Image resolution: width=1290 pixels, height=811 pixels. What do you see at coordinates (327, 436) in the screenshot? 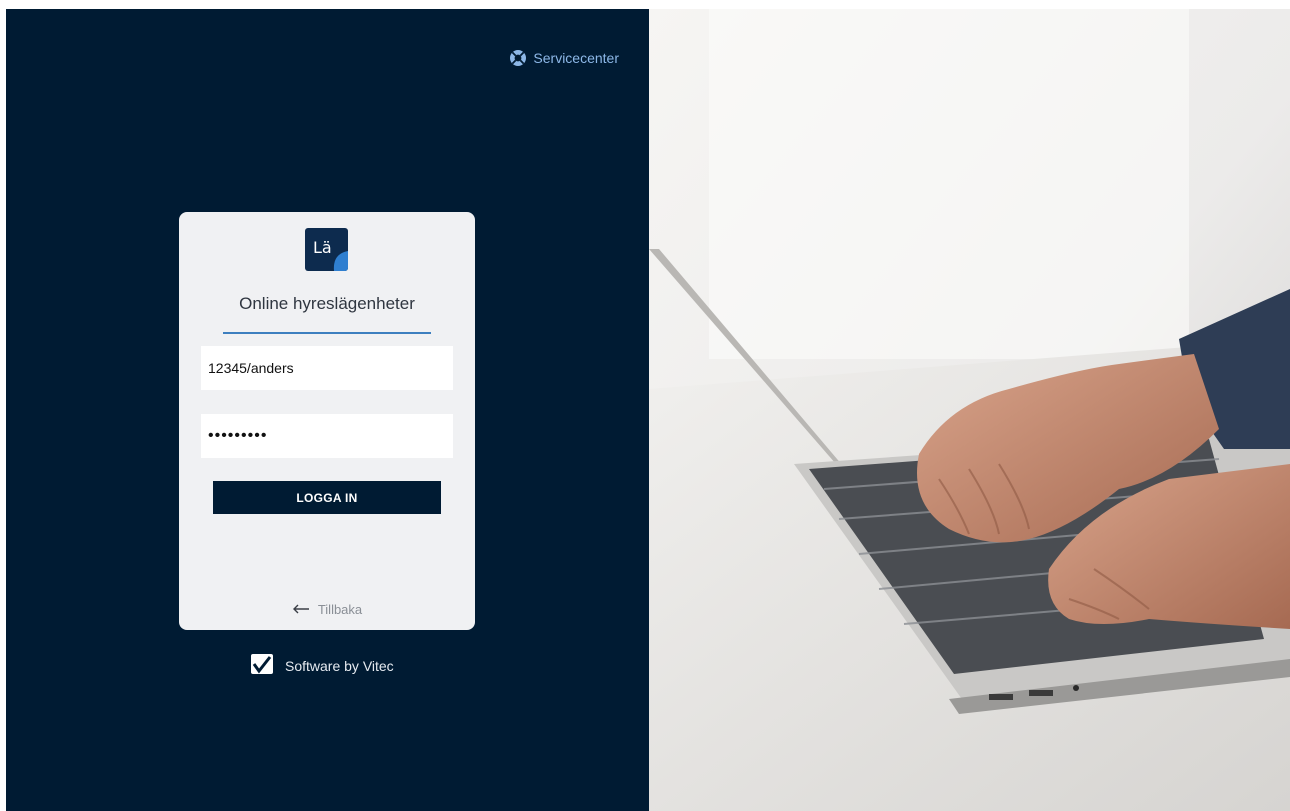
I see `password-input` at bounding box center [327, 436].